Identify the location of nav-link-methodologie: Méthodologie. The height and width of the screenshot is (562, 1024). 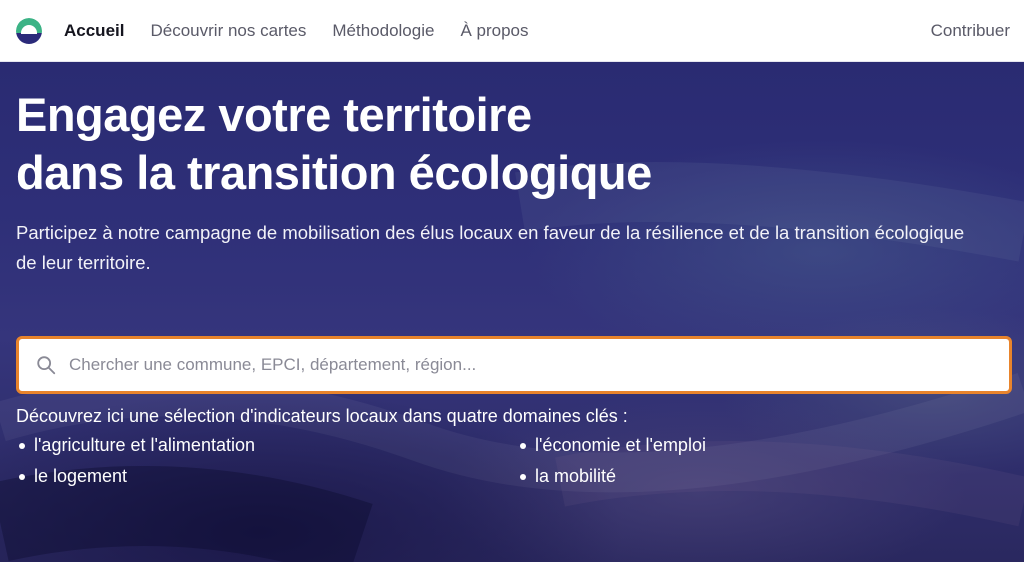
(383, 31).